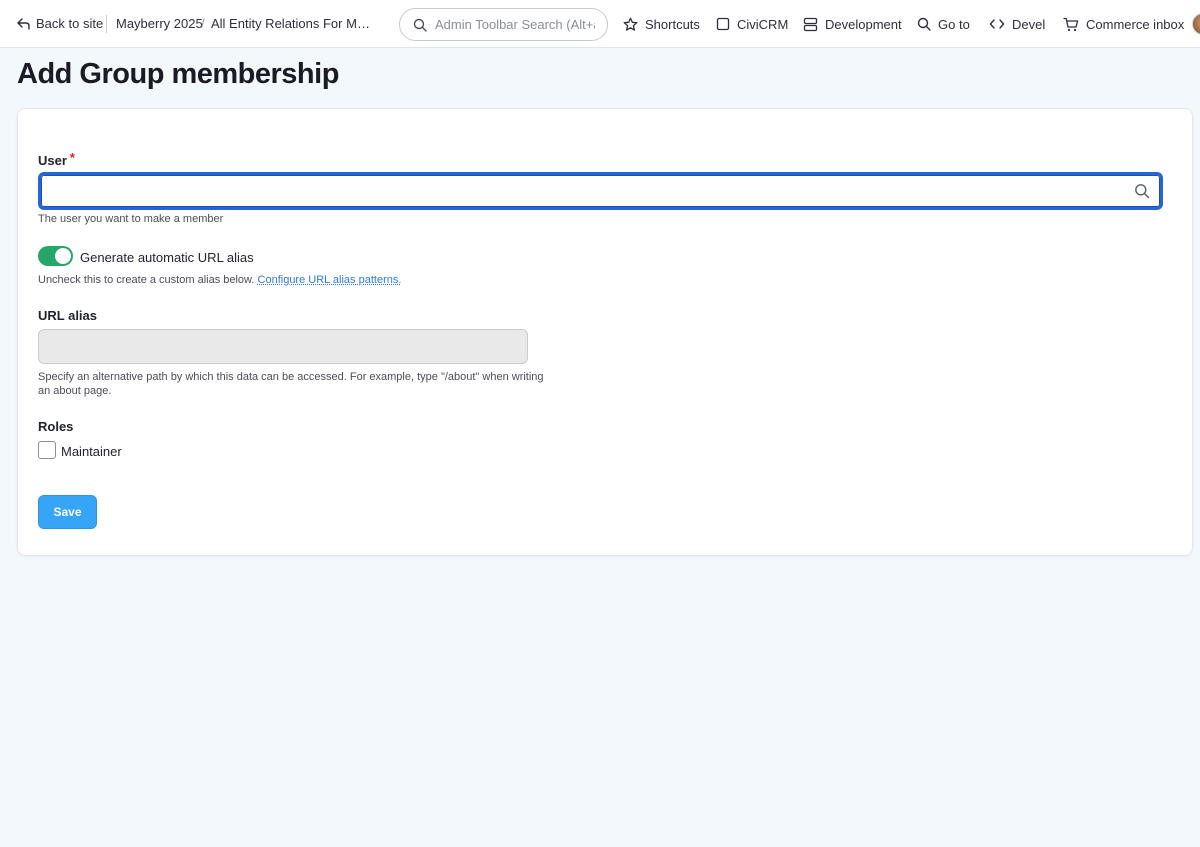 The image size is (1200, 847). What do you see at coordinates (91, 451) in the screenshot?
I see `maintainer-checkbox-label: Maintainer` at bounding box center [91, 451].